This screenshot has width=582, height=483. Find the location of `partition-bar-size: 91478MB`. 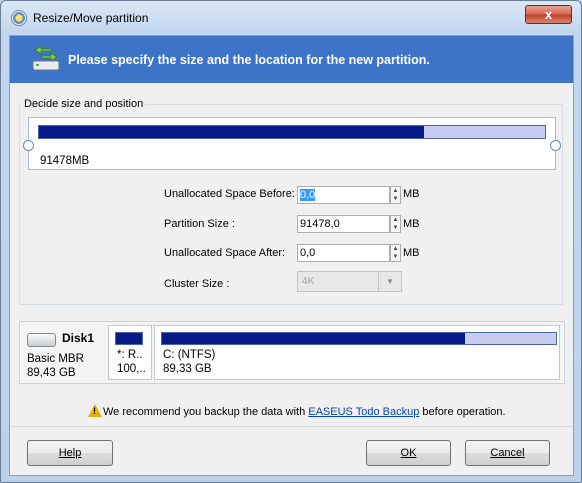

partition-bar-size: 91478MB is located at coordinates (65, 161).